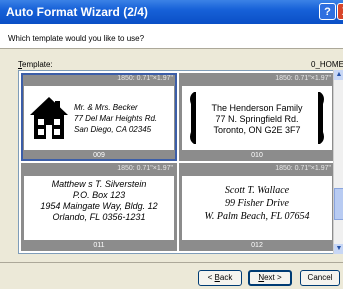  What do you see at coordinates (338, 204) in the screenshot?
I see `scroll-thumb` at bounding box center [338, 204].